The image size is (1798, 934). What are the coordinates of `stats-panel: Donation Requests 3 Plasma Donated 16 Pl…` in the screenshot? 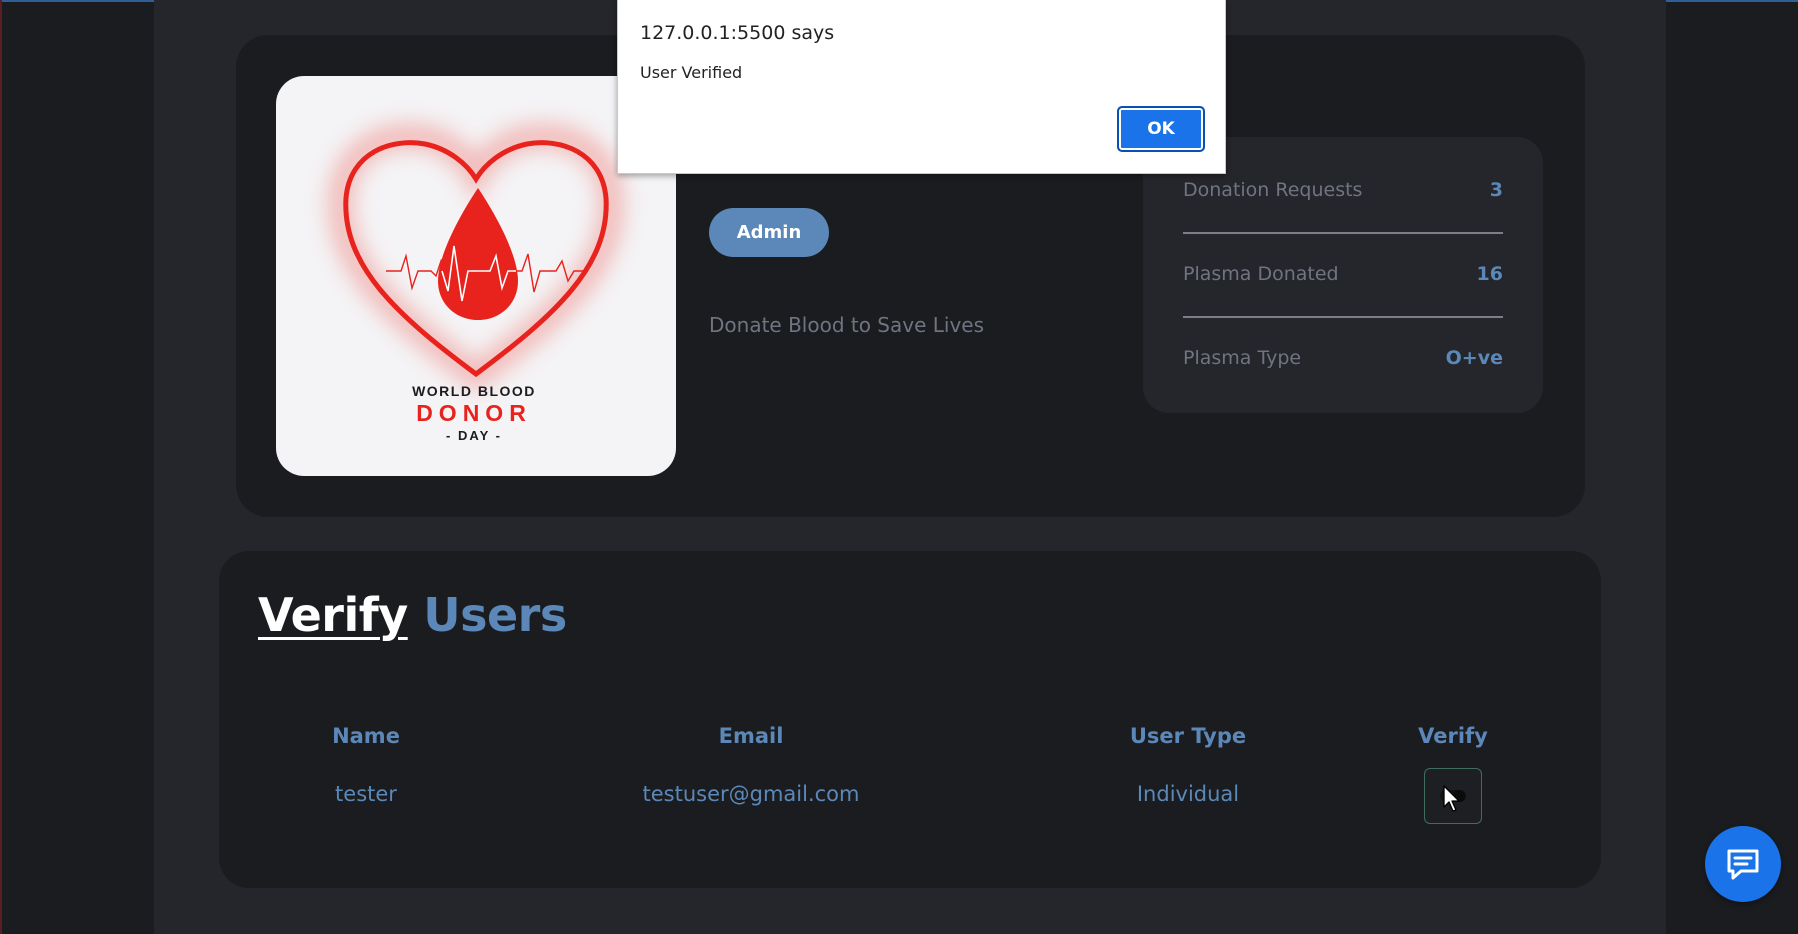 It's located at (1343, 275).